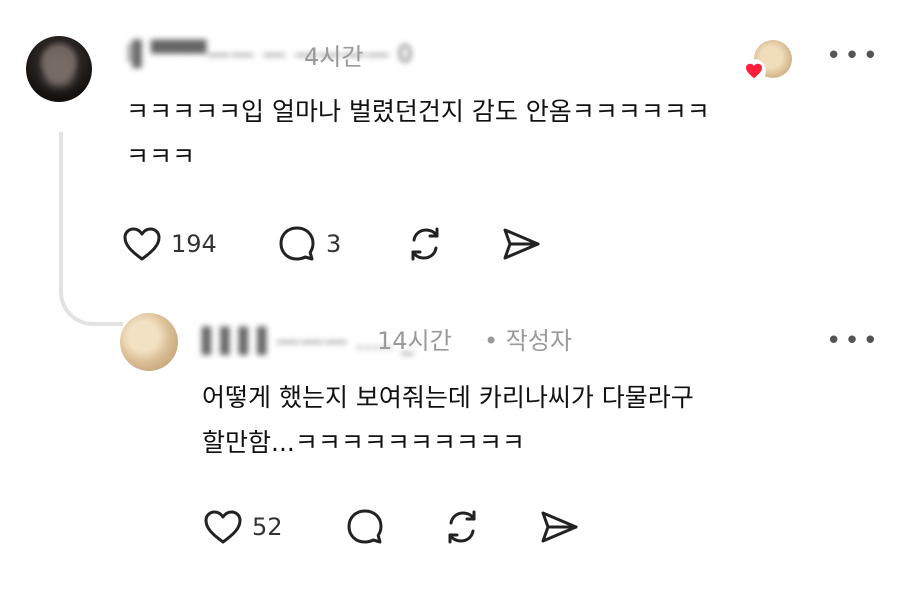 The width and height of the screenshot is (900, 598). Describe the element at coordinates (194, 244) in the screenshot. I see `like-count: 194` at that location.